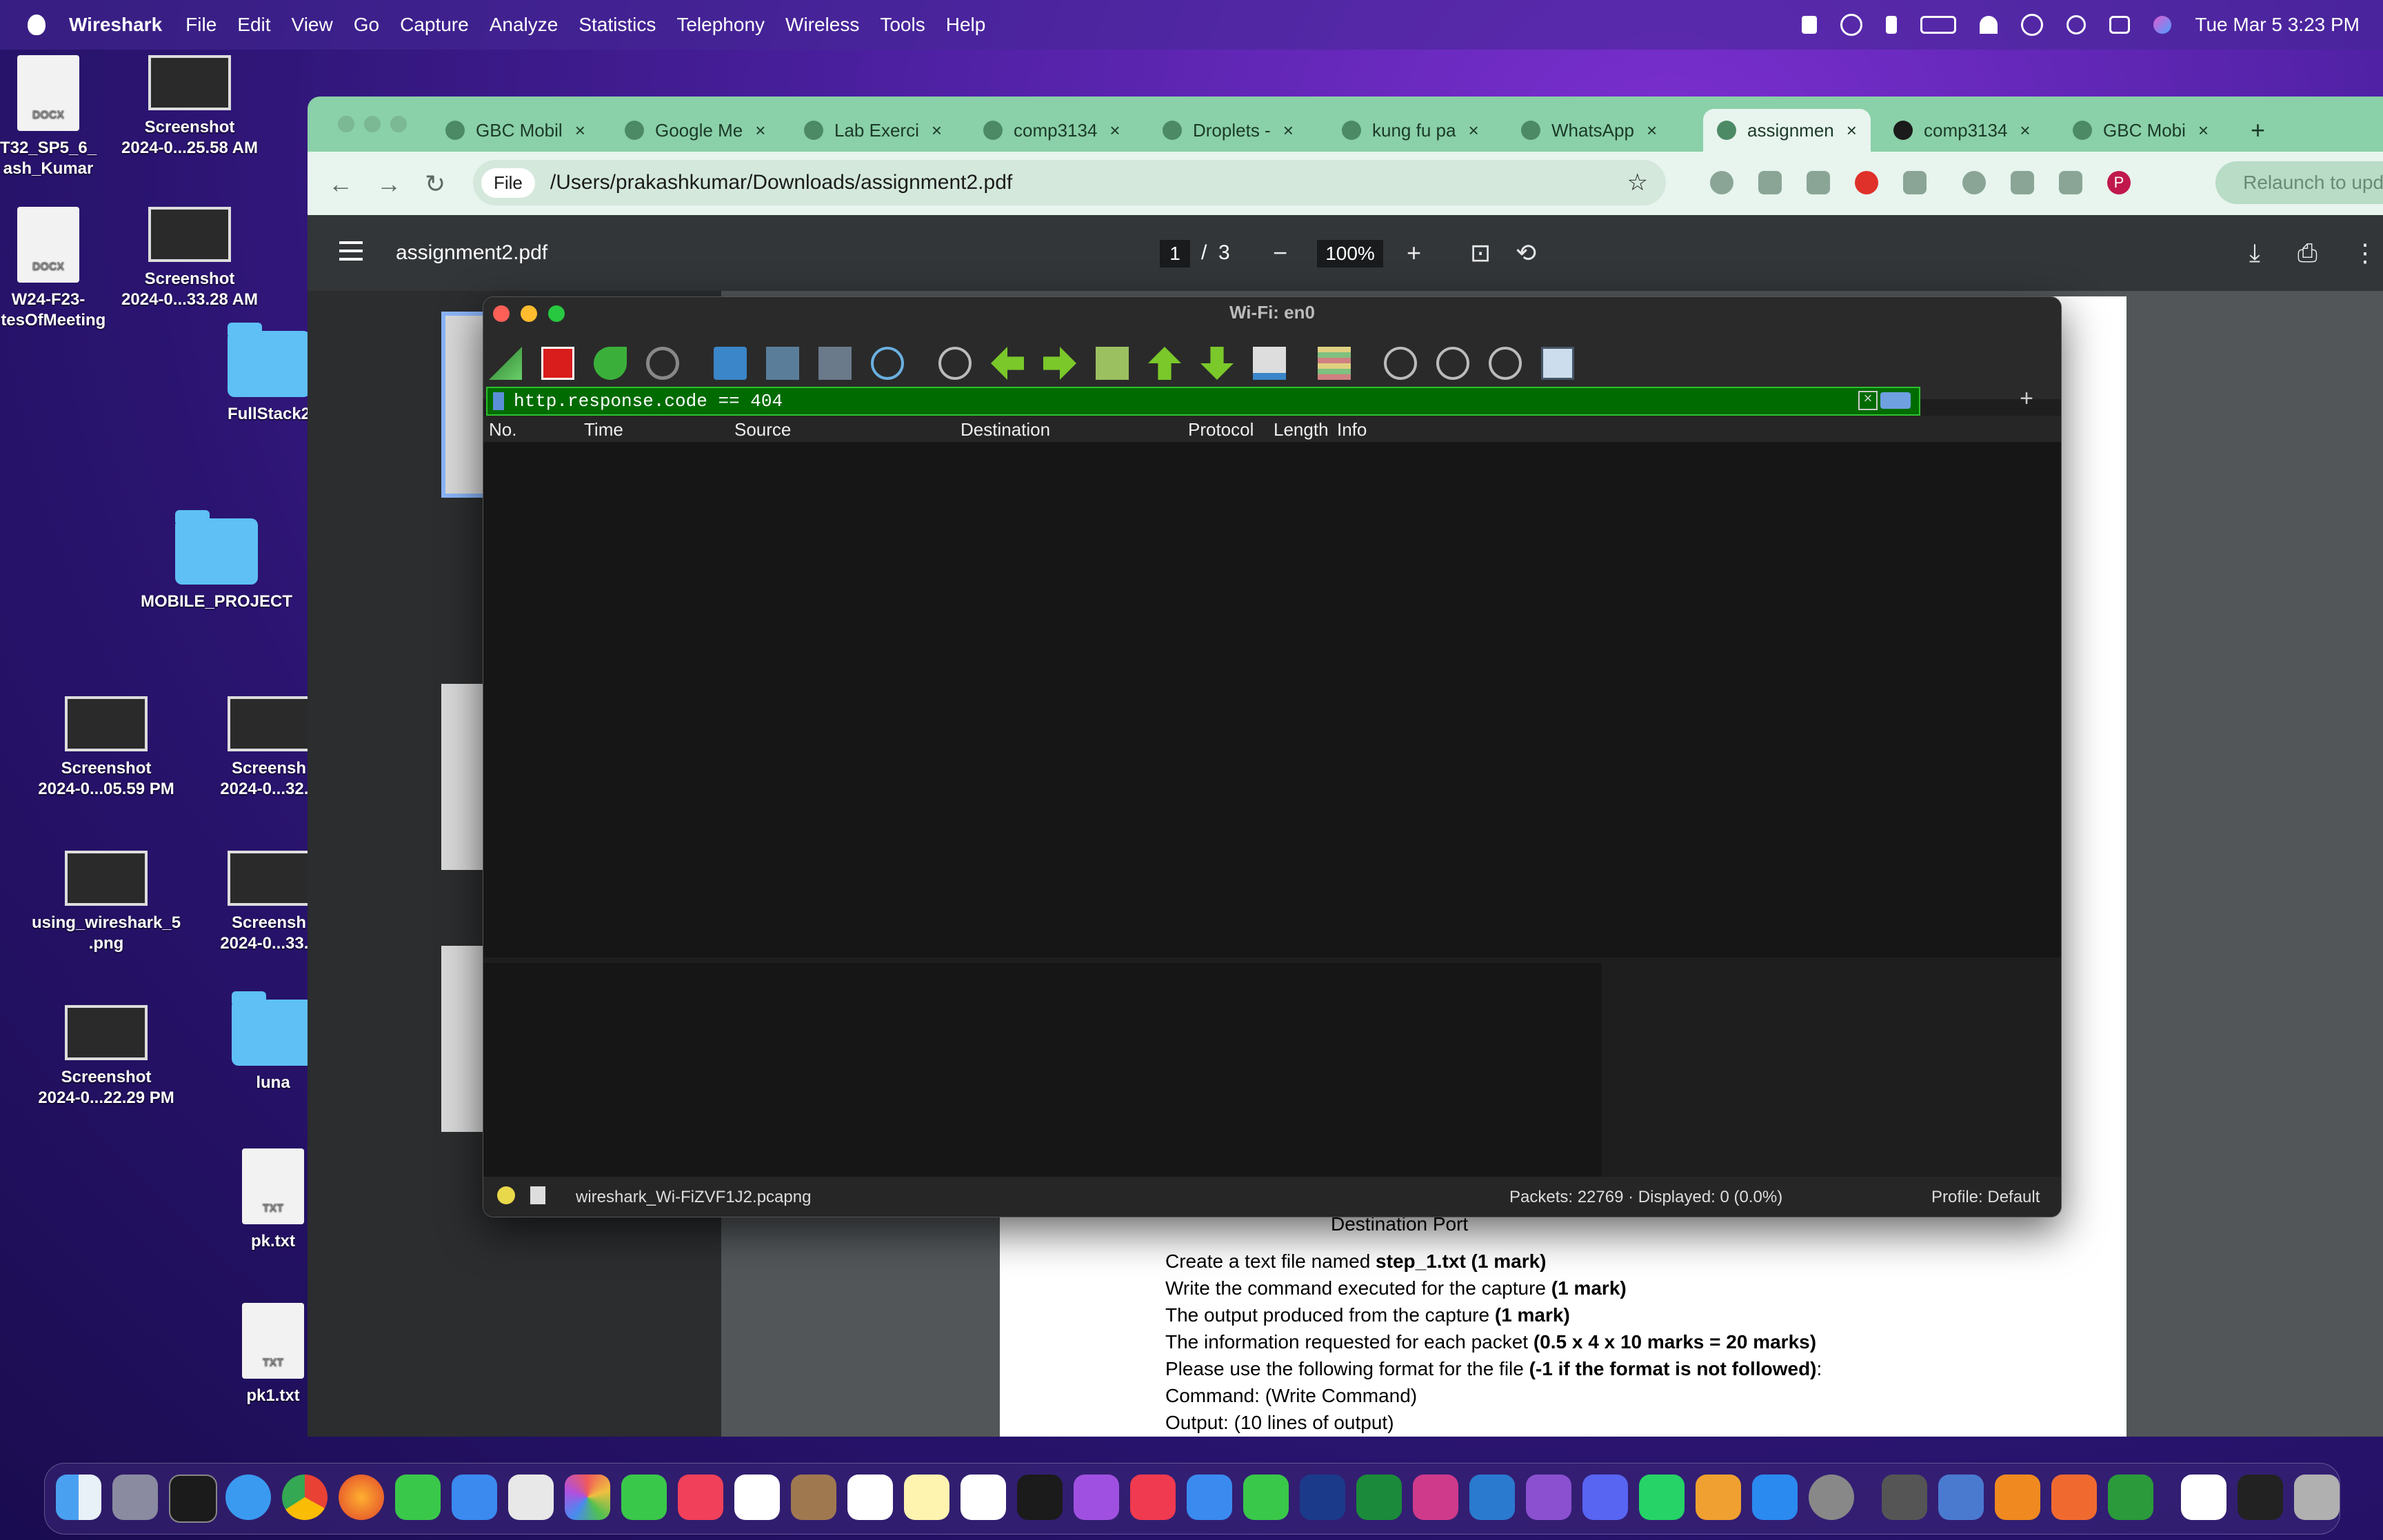  Describe the element at coordinates (474, 1498) in the screenshot. I see `mail-icon` at that location.